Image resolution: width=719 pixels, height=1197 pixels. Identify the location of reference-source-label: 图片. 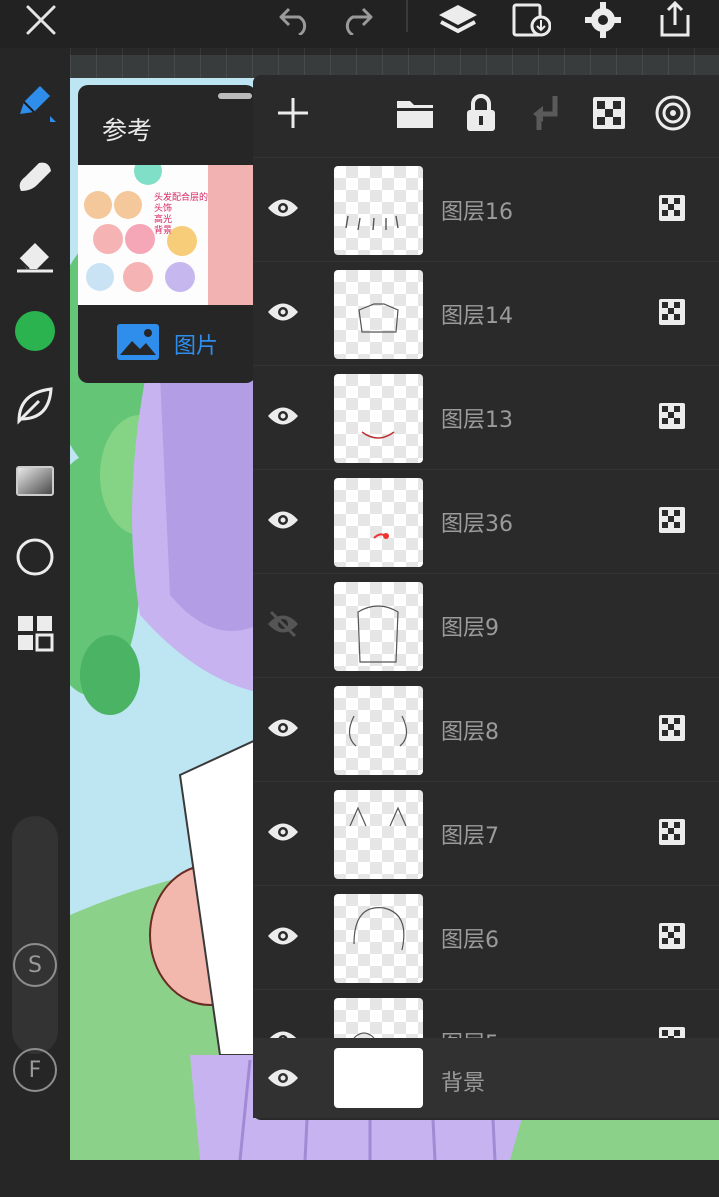
(195, 346).